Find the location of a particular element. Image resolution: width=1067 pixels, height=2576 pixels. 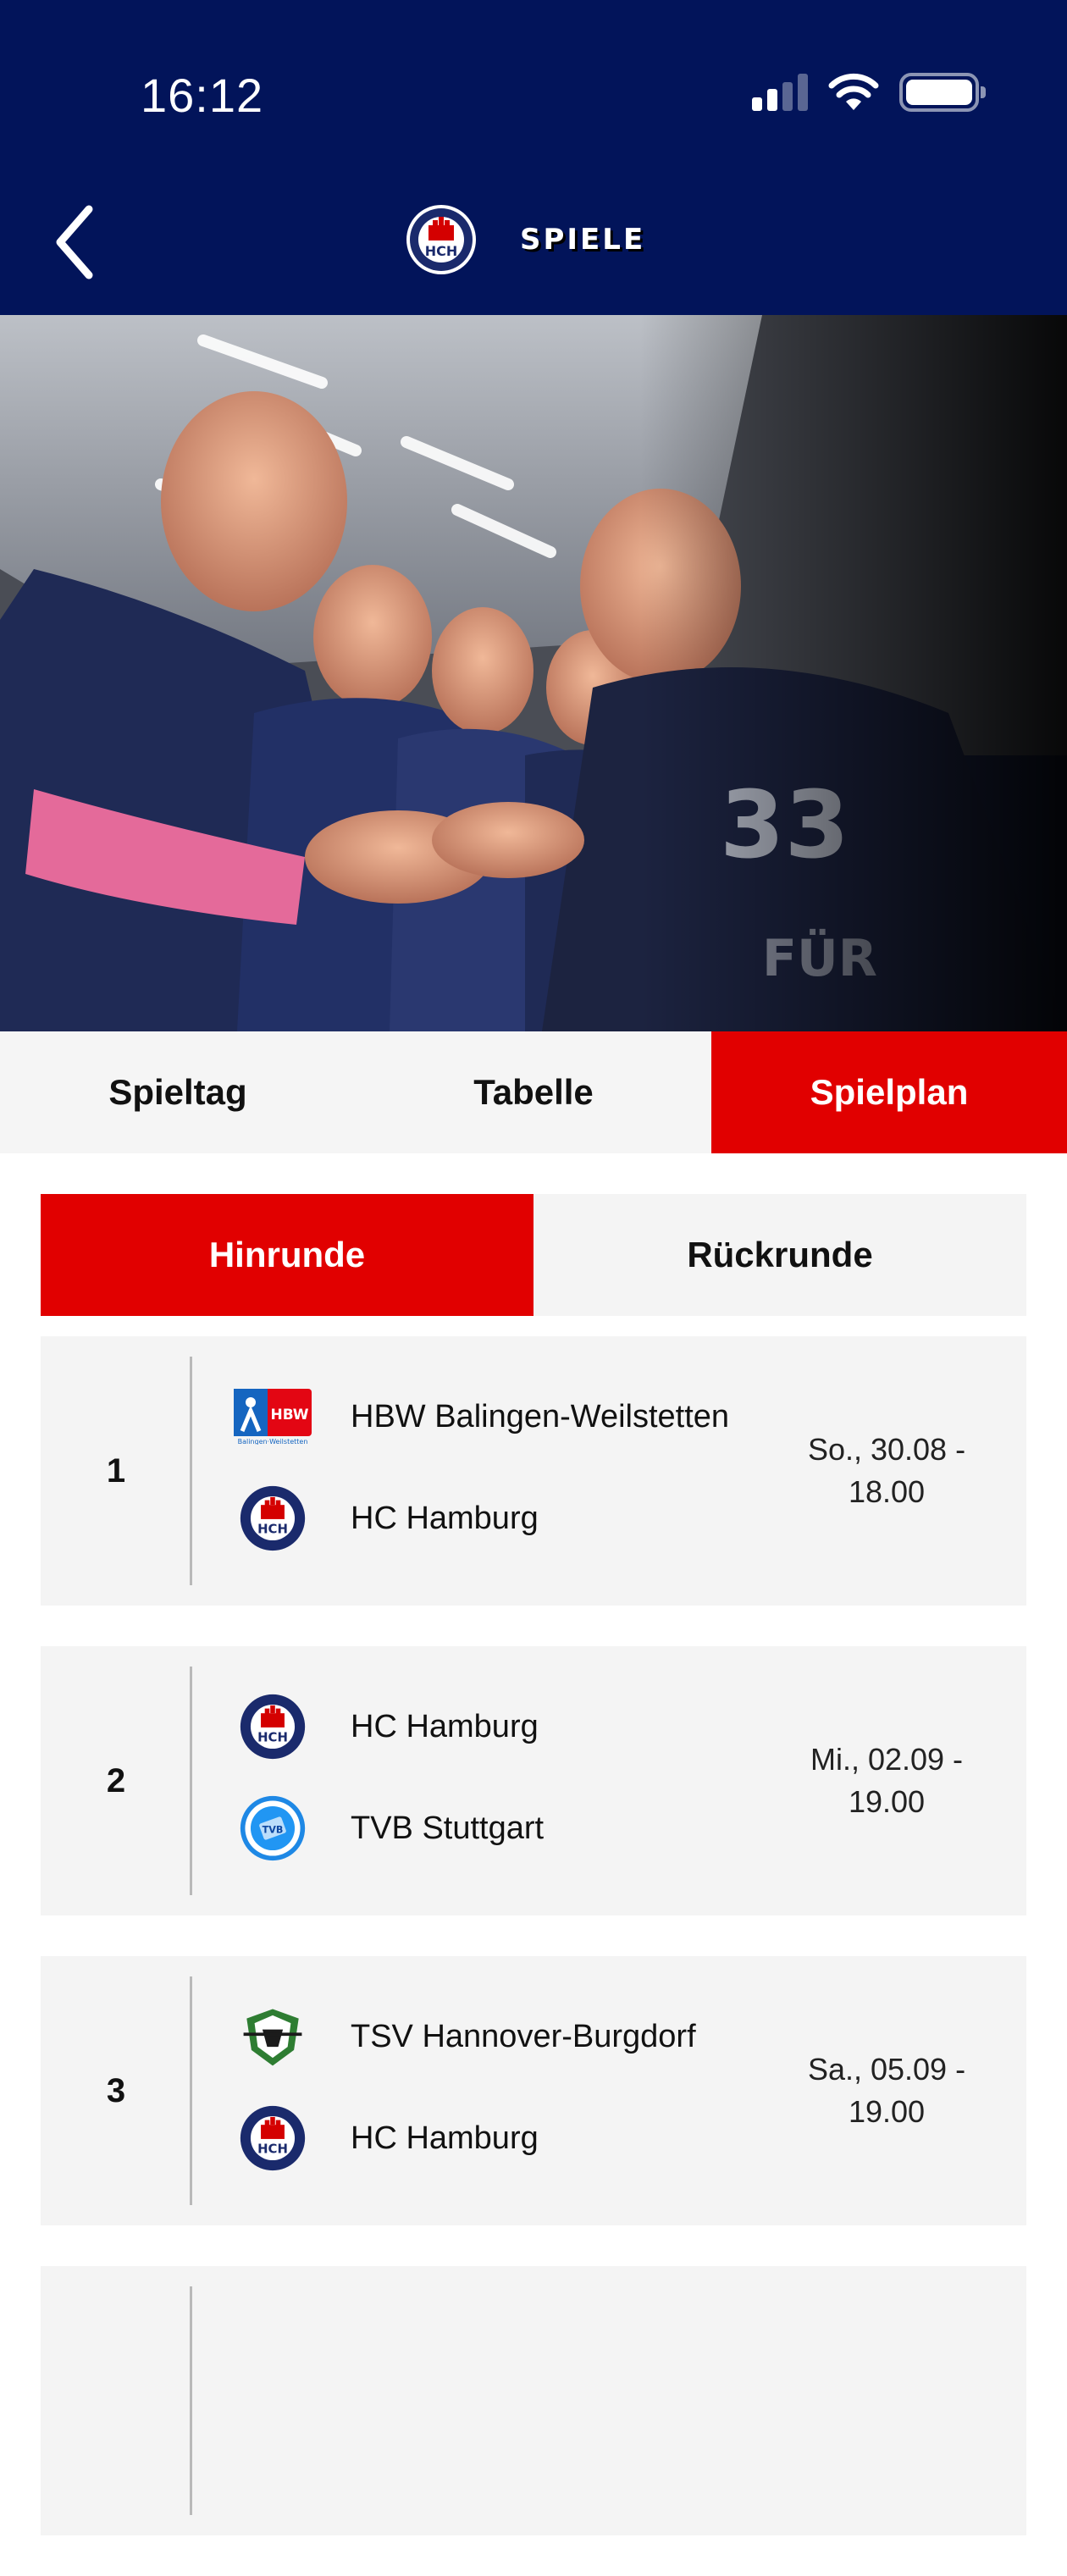

round-tabs: Hinrunde Rückrunde is located at coordinates (533, 1255).